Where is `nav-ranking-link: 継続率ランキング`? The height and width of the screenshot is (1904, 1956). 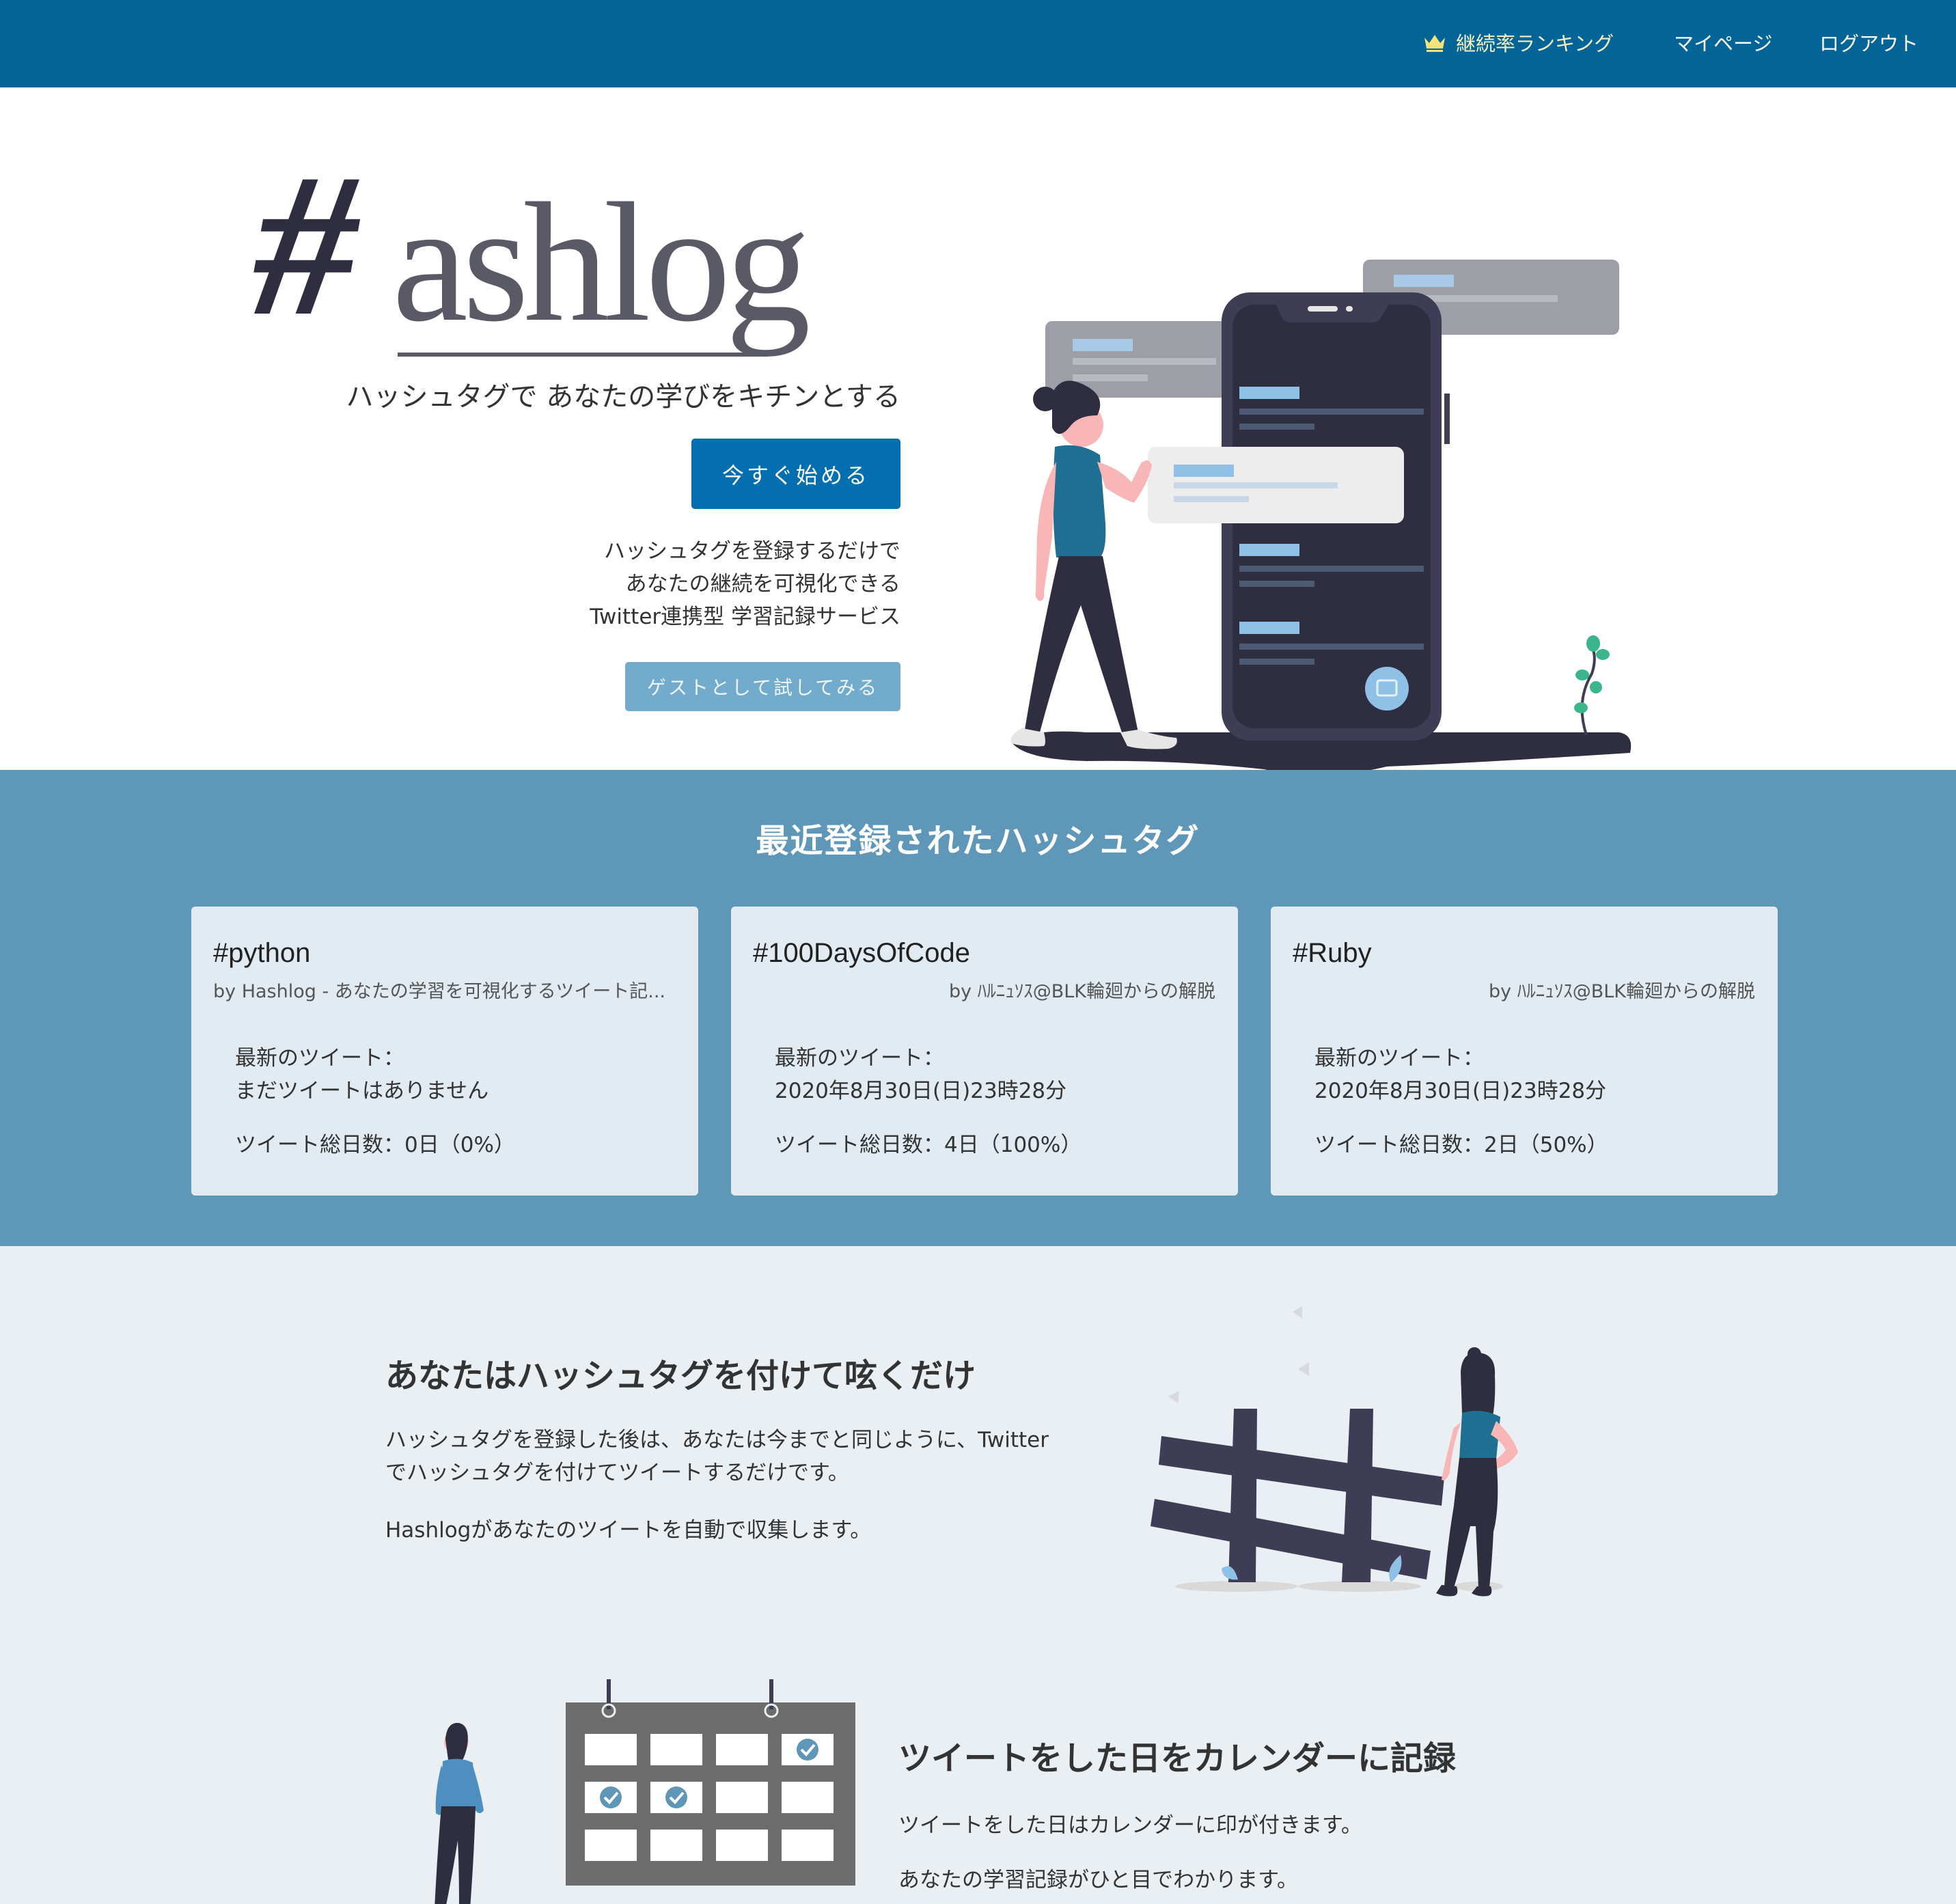
nav-ranking-link: 継続率ランキング is located at coordinates (1518, 43).